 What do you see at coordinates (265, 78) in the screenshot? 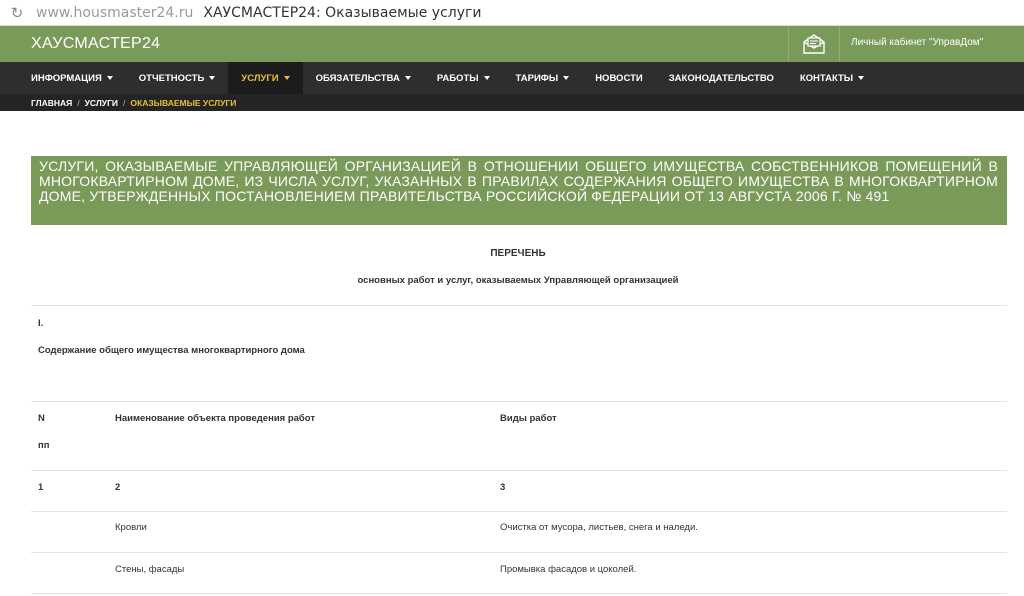
I see `nav-item-services: УСЛУГИ` at bounding box center [265, 78].